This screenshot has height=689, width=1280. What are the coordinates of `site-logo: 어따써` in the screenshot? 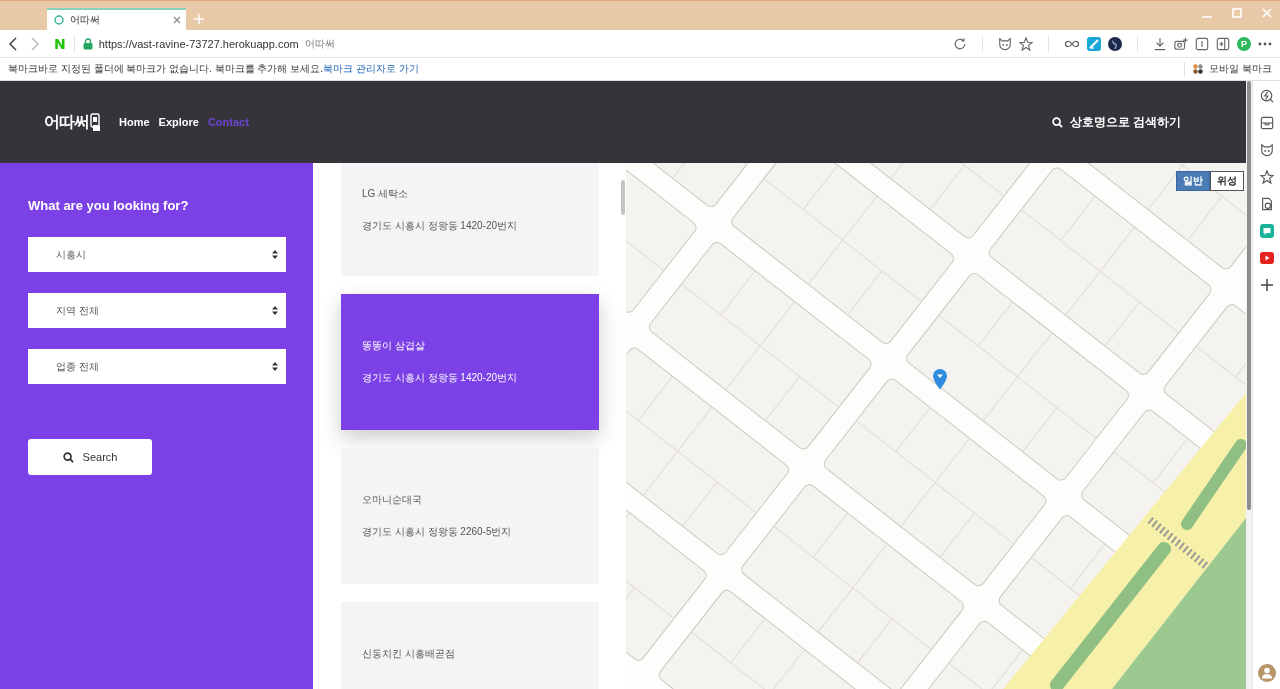 It's located at (72, 122).